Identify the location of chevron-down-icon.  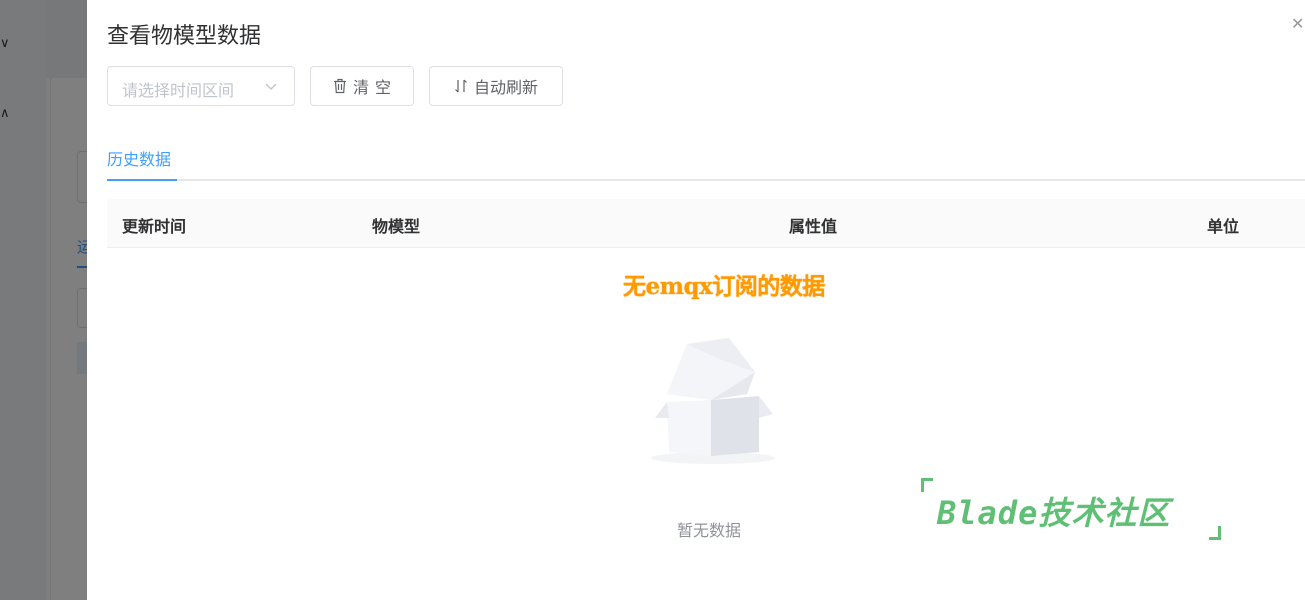
(271, 86).